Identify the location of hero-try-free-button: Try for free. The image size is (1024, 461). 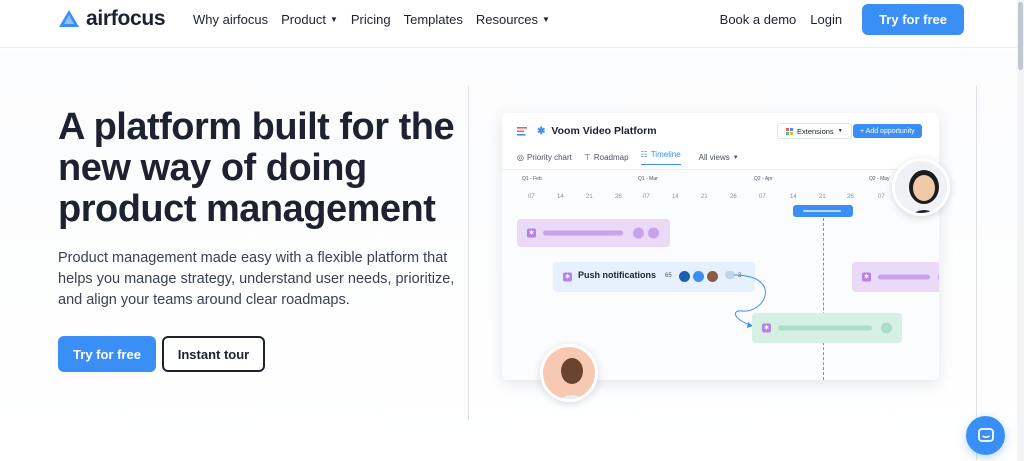
(107, 354).